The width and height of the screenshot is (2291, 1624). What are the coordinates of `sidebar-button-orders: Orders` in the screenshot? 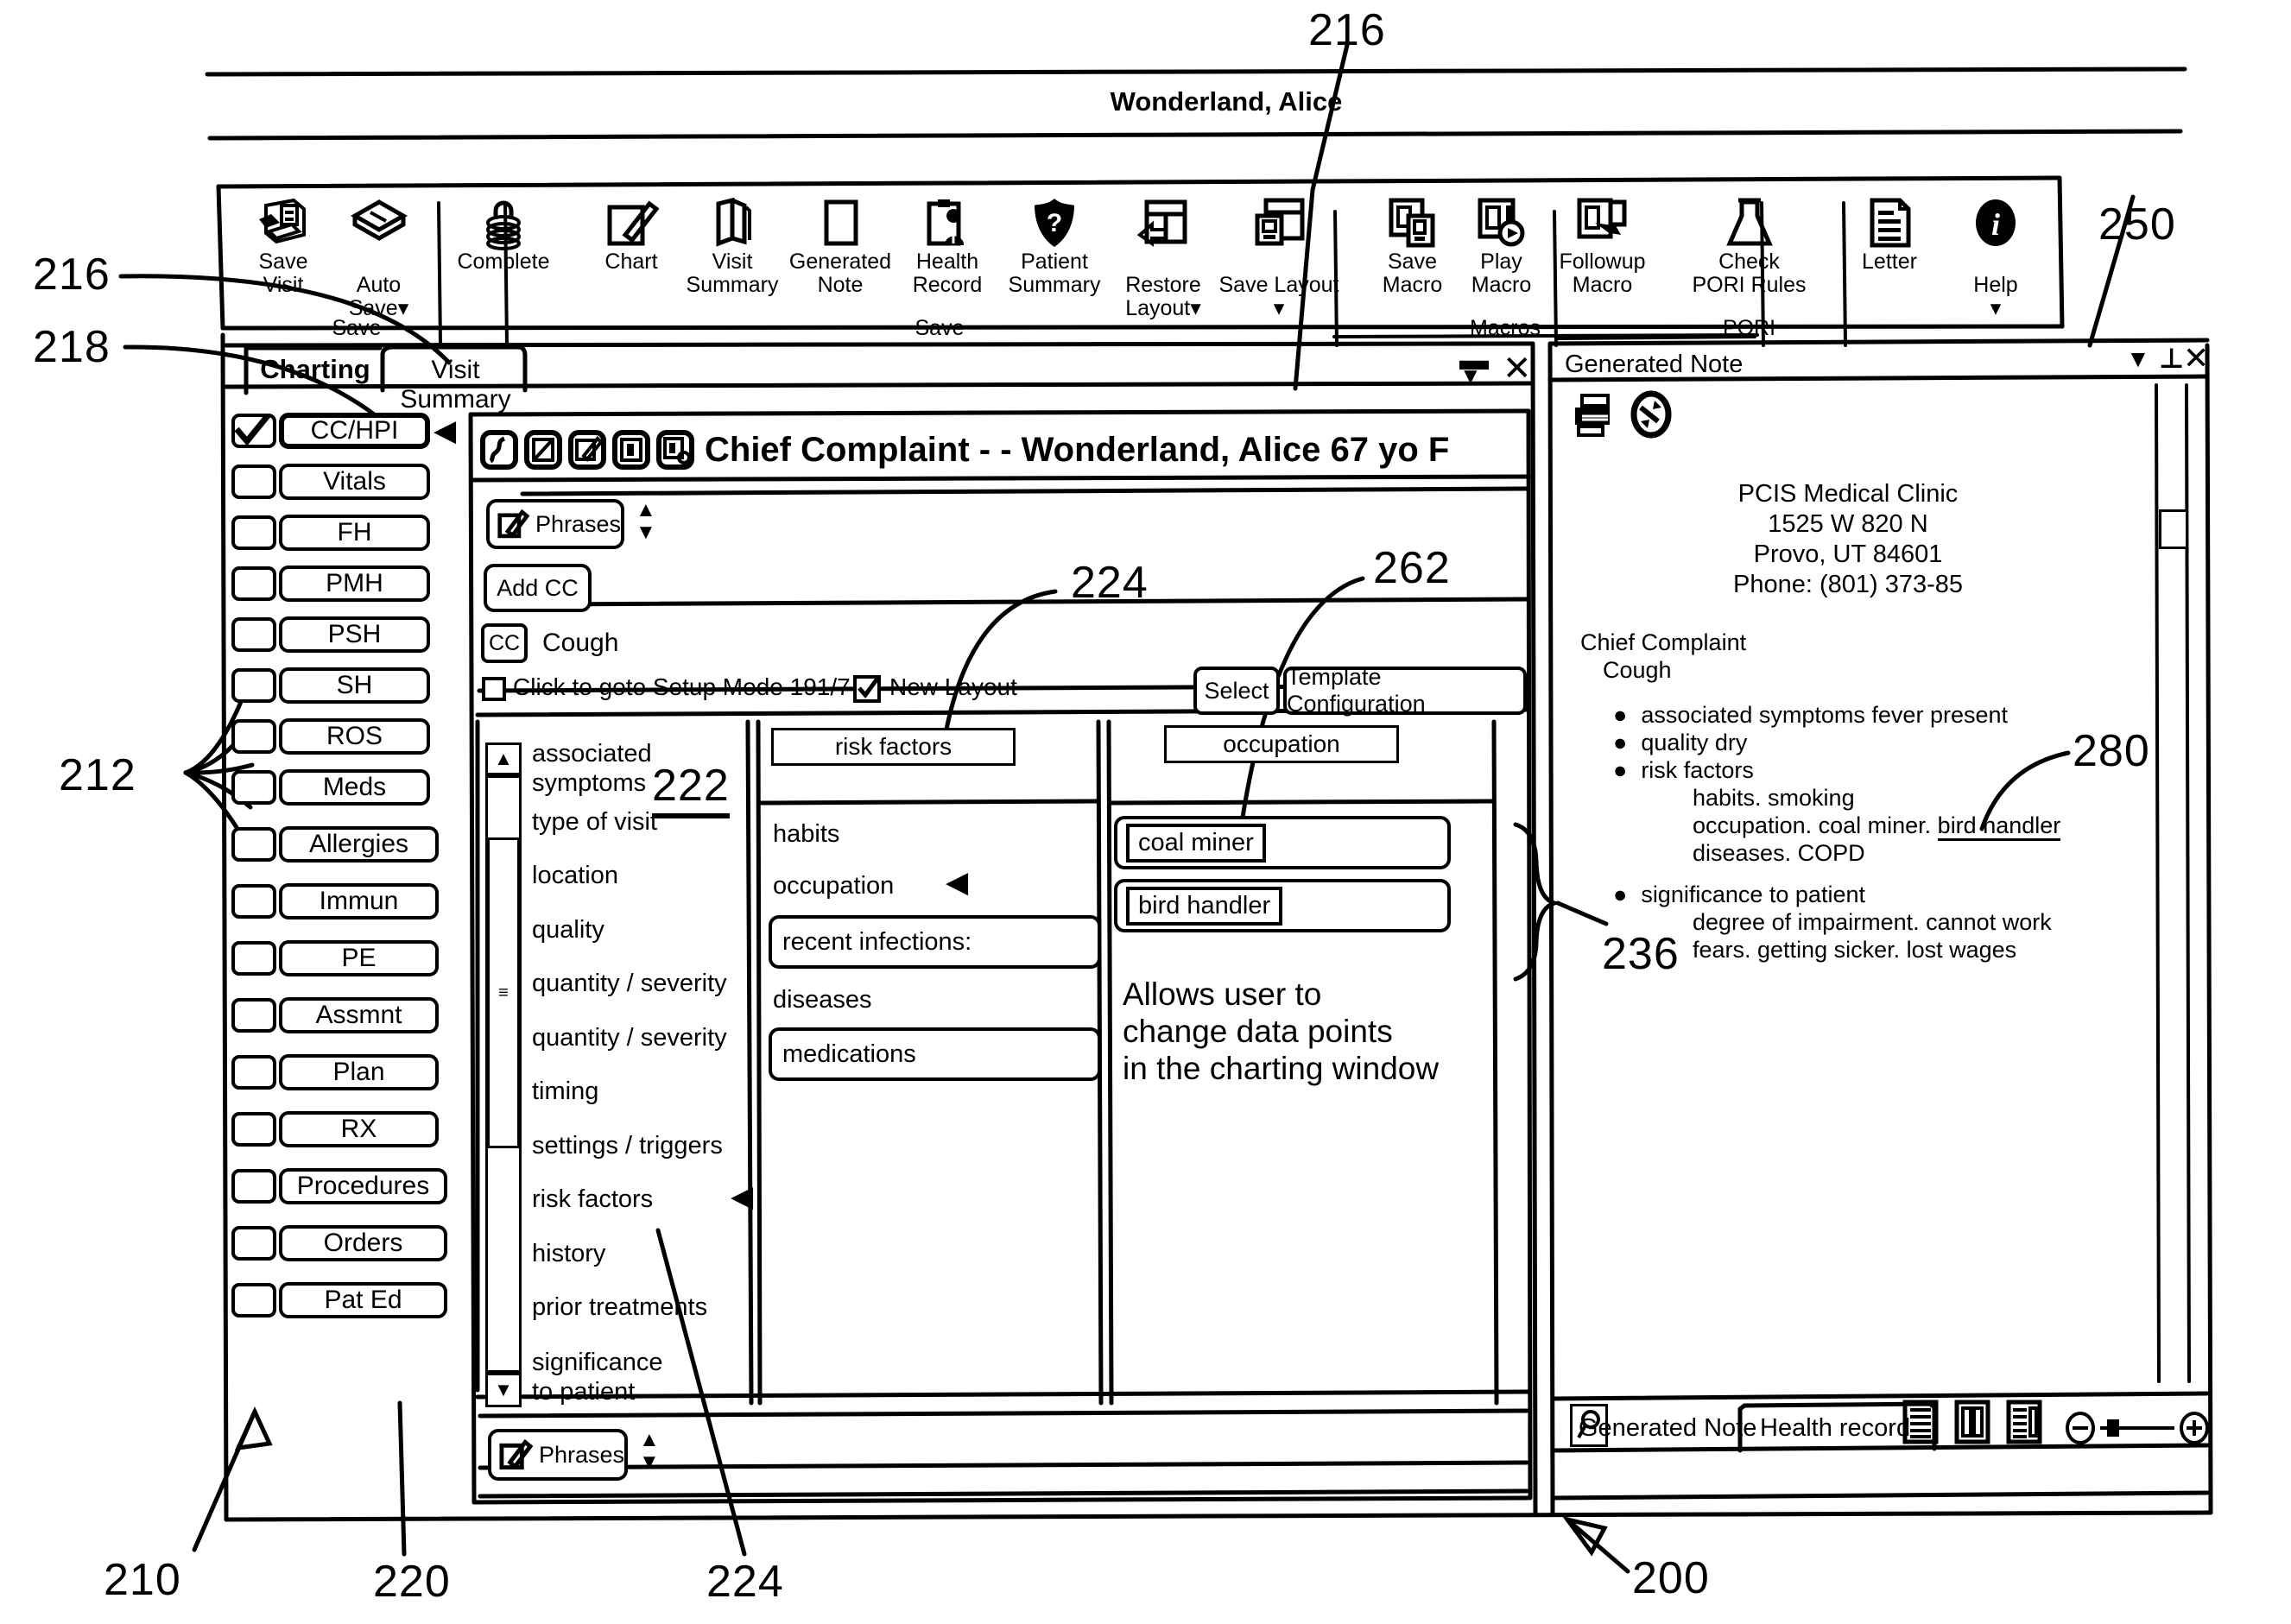 It's located at (363, 1243).